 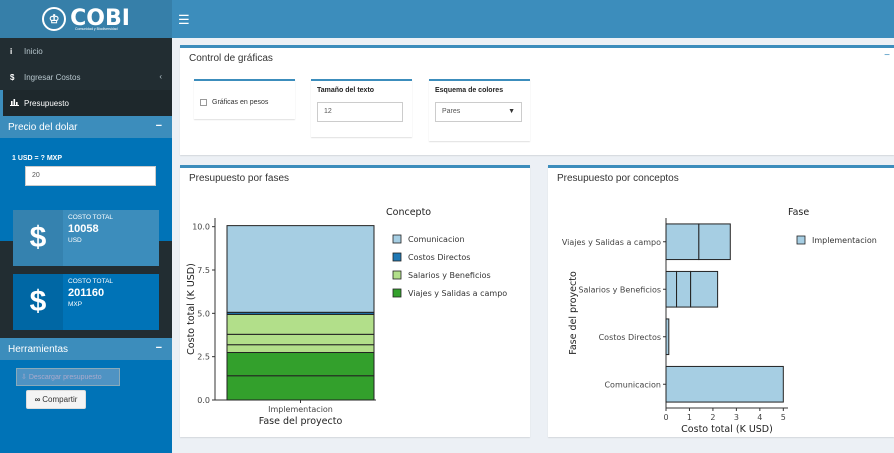 I want to click on sidebar-item-inicio: i Inicio, so click(x=86, y=51).